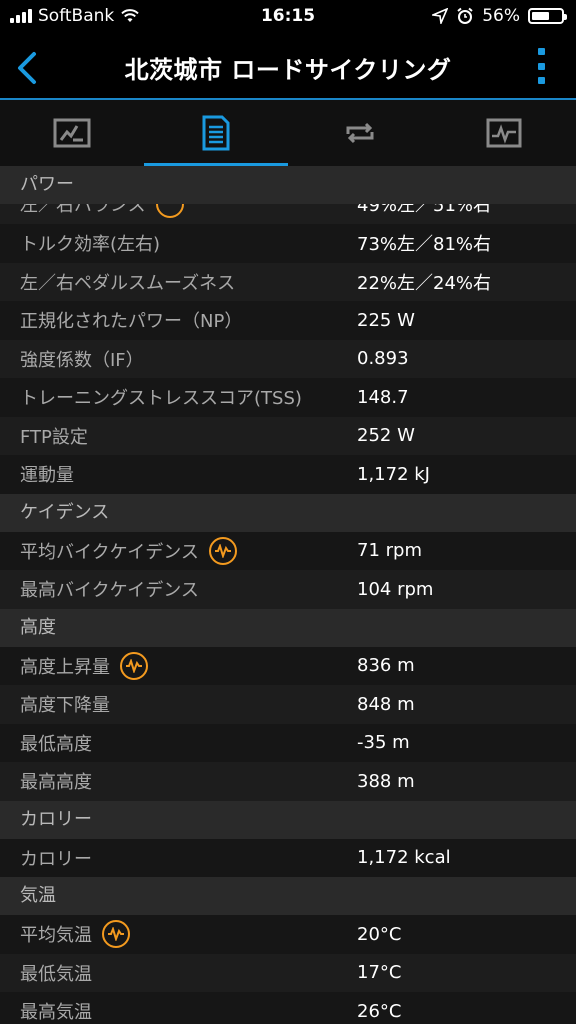 This screenshot has width=576, height=1024. What do you see at coordinates (56, 783) in the screenshot?
I see `row-label: 最高高度` at bounding box center [56, 783].